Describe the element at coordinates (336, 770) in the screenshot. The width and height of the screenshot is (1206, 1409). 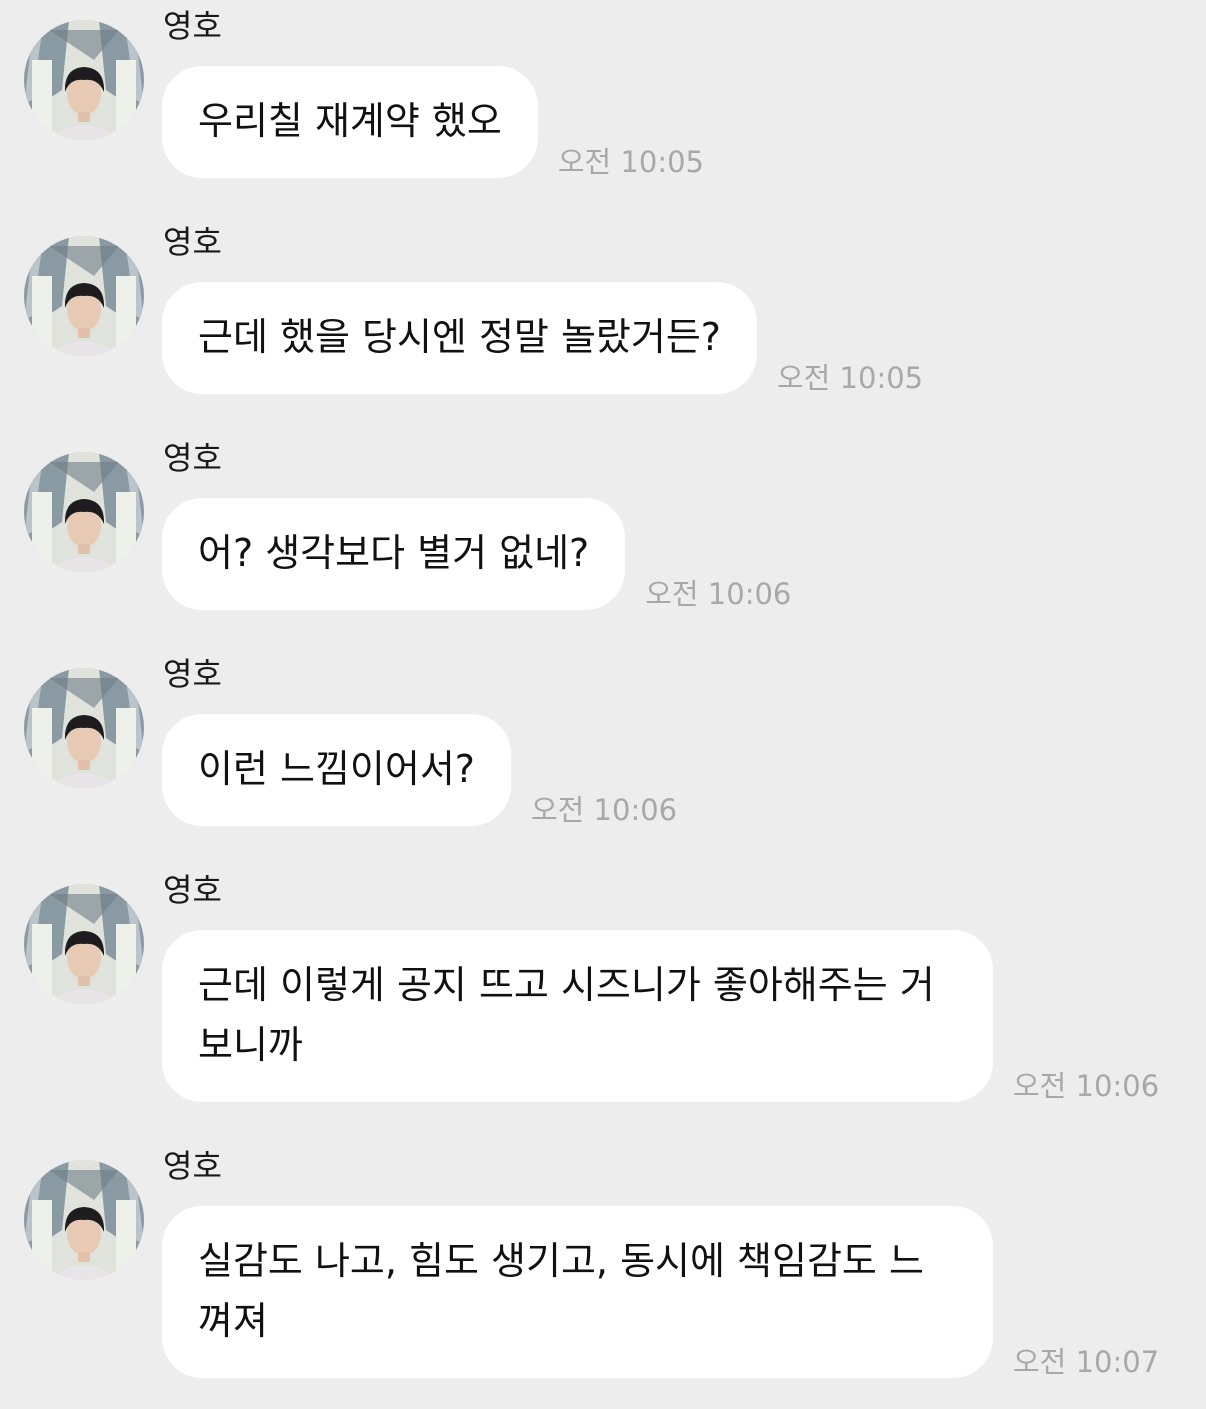
I see `message-bubble: 이런 느낌이어서?` at that location.